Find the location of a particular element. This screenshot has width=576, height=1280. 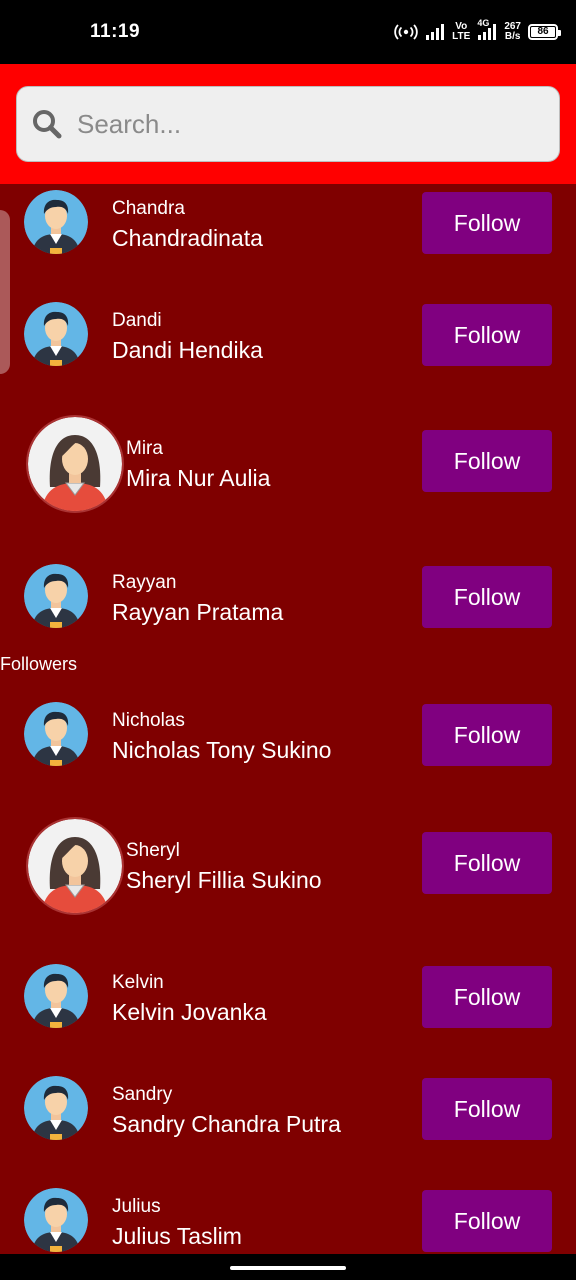

user-names: Chandra Chandradinata is located at coordinates (187, 225).